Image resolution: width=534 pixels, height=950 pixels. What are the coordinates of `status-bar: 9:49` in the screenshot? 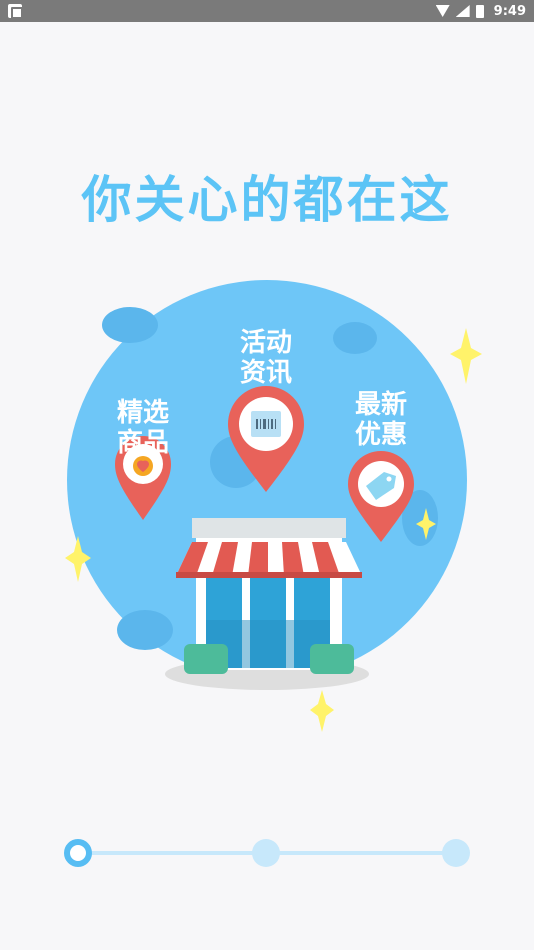 It's located at (267, 11).